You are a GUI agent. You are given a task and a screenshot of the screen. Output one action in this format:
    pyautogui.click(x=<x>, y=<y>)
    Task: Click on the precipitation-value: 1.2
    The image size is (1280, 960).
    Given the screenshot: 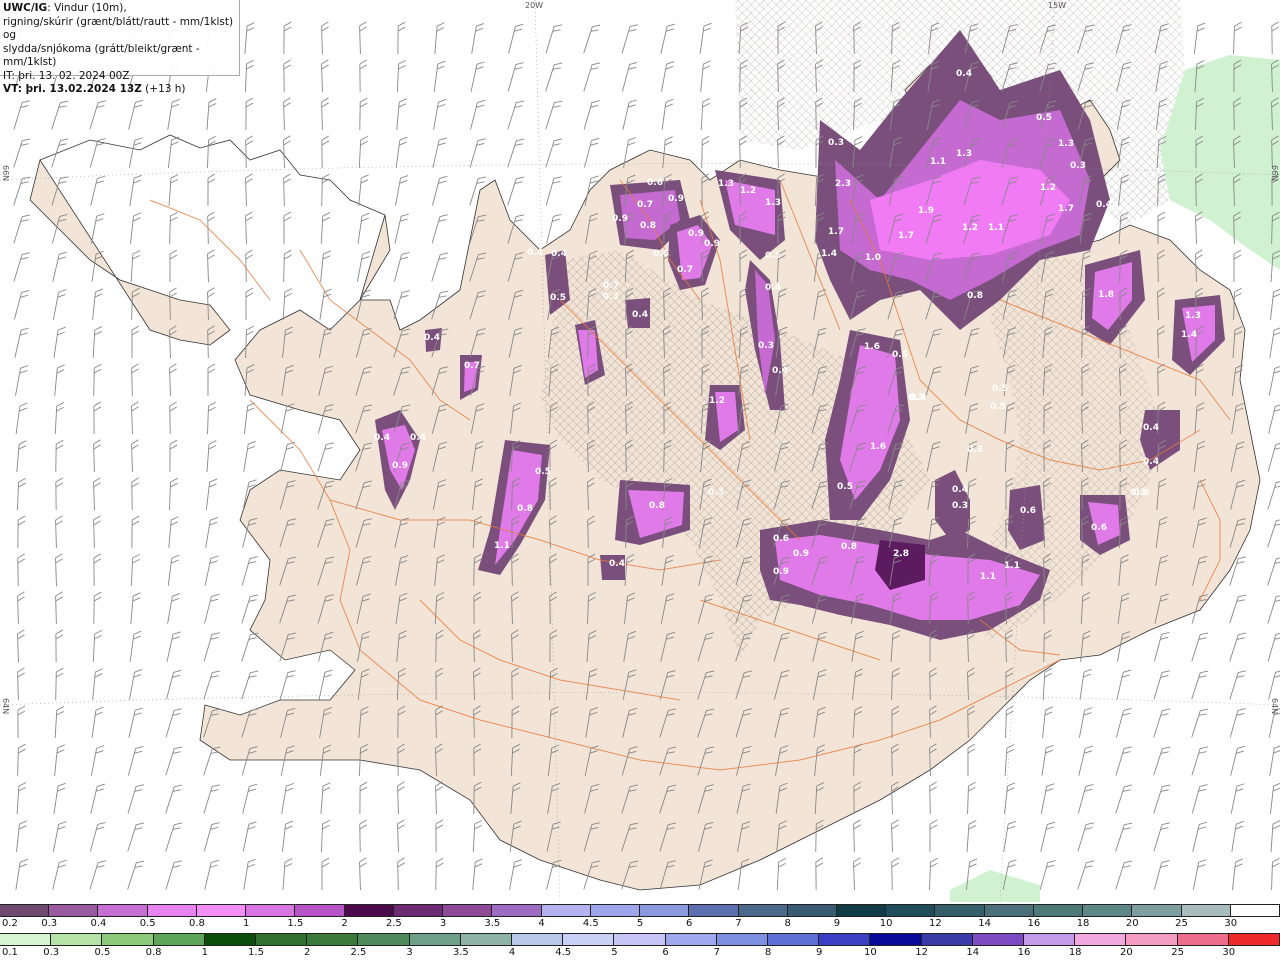 What is the action you would take?
    pyautogui.click(x=970, y=228)
    